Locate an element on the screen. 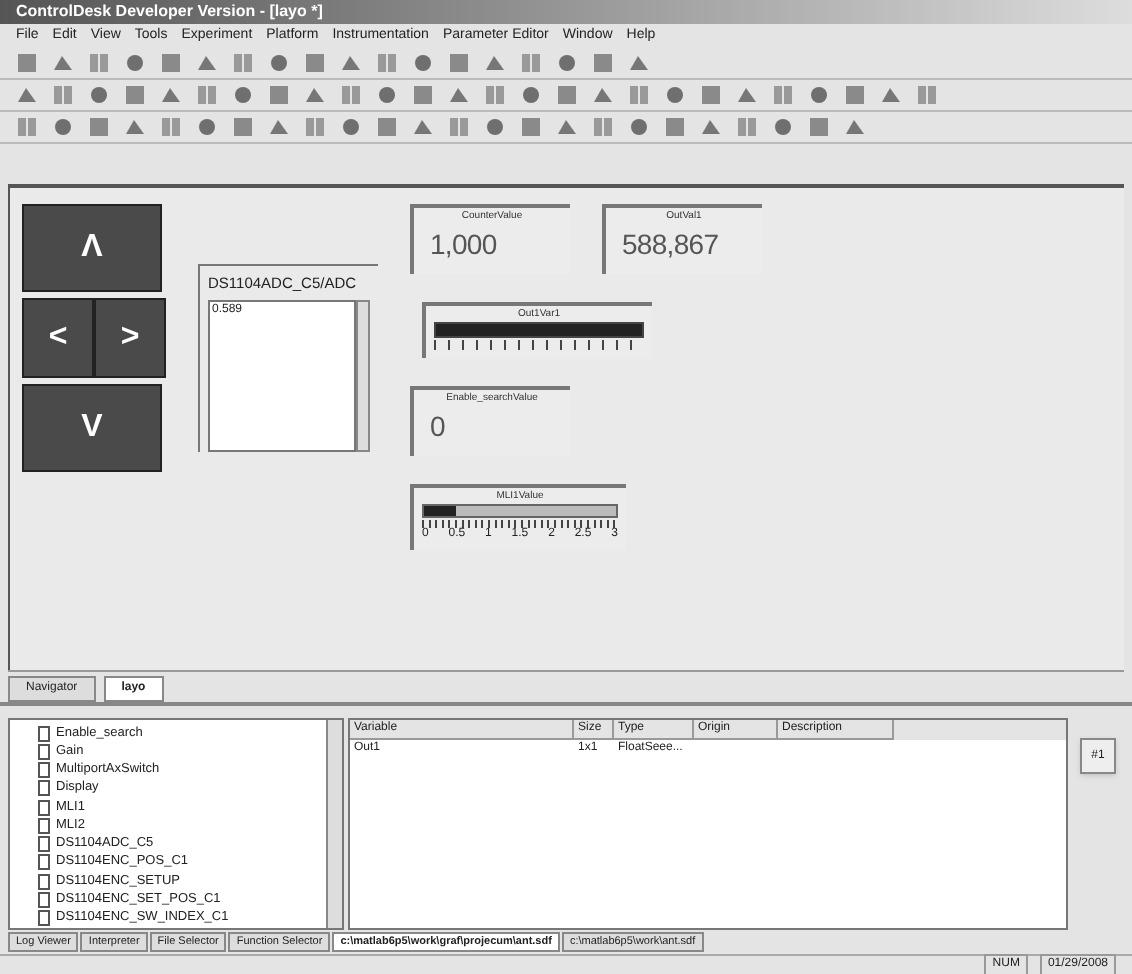 This screenshot has height=974, width=1132. numeric-display: 1,000 is located at coordinates (463, 245).